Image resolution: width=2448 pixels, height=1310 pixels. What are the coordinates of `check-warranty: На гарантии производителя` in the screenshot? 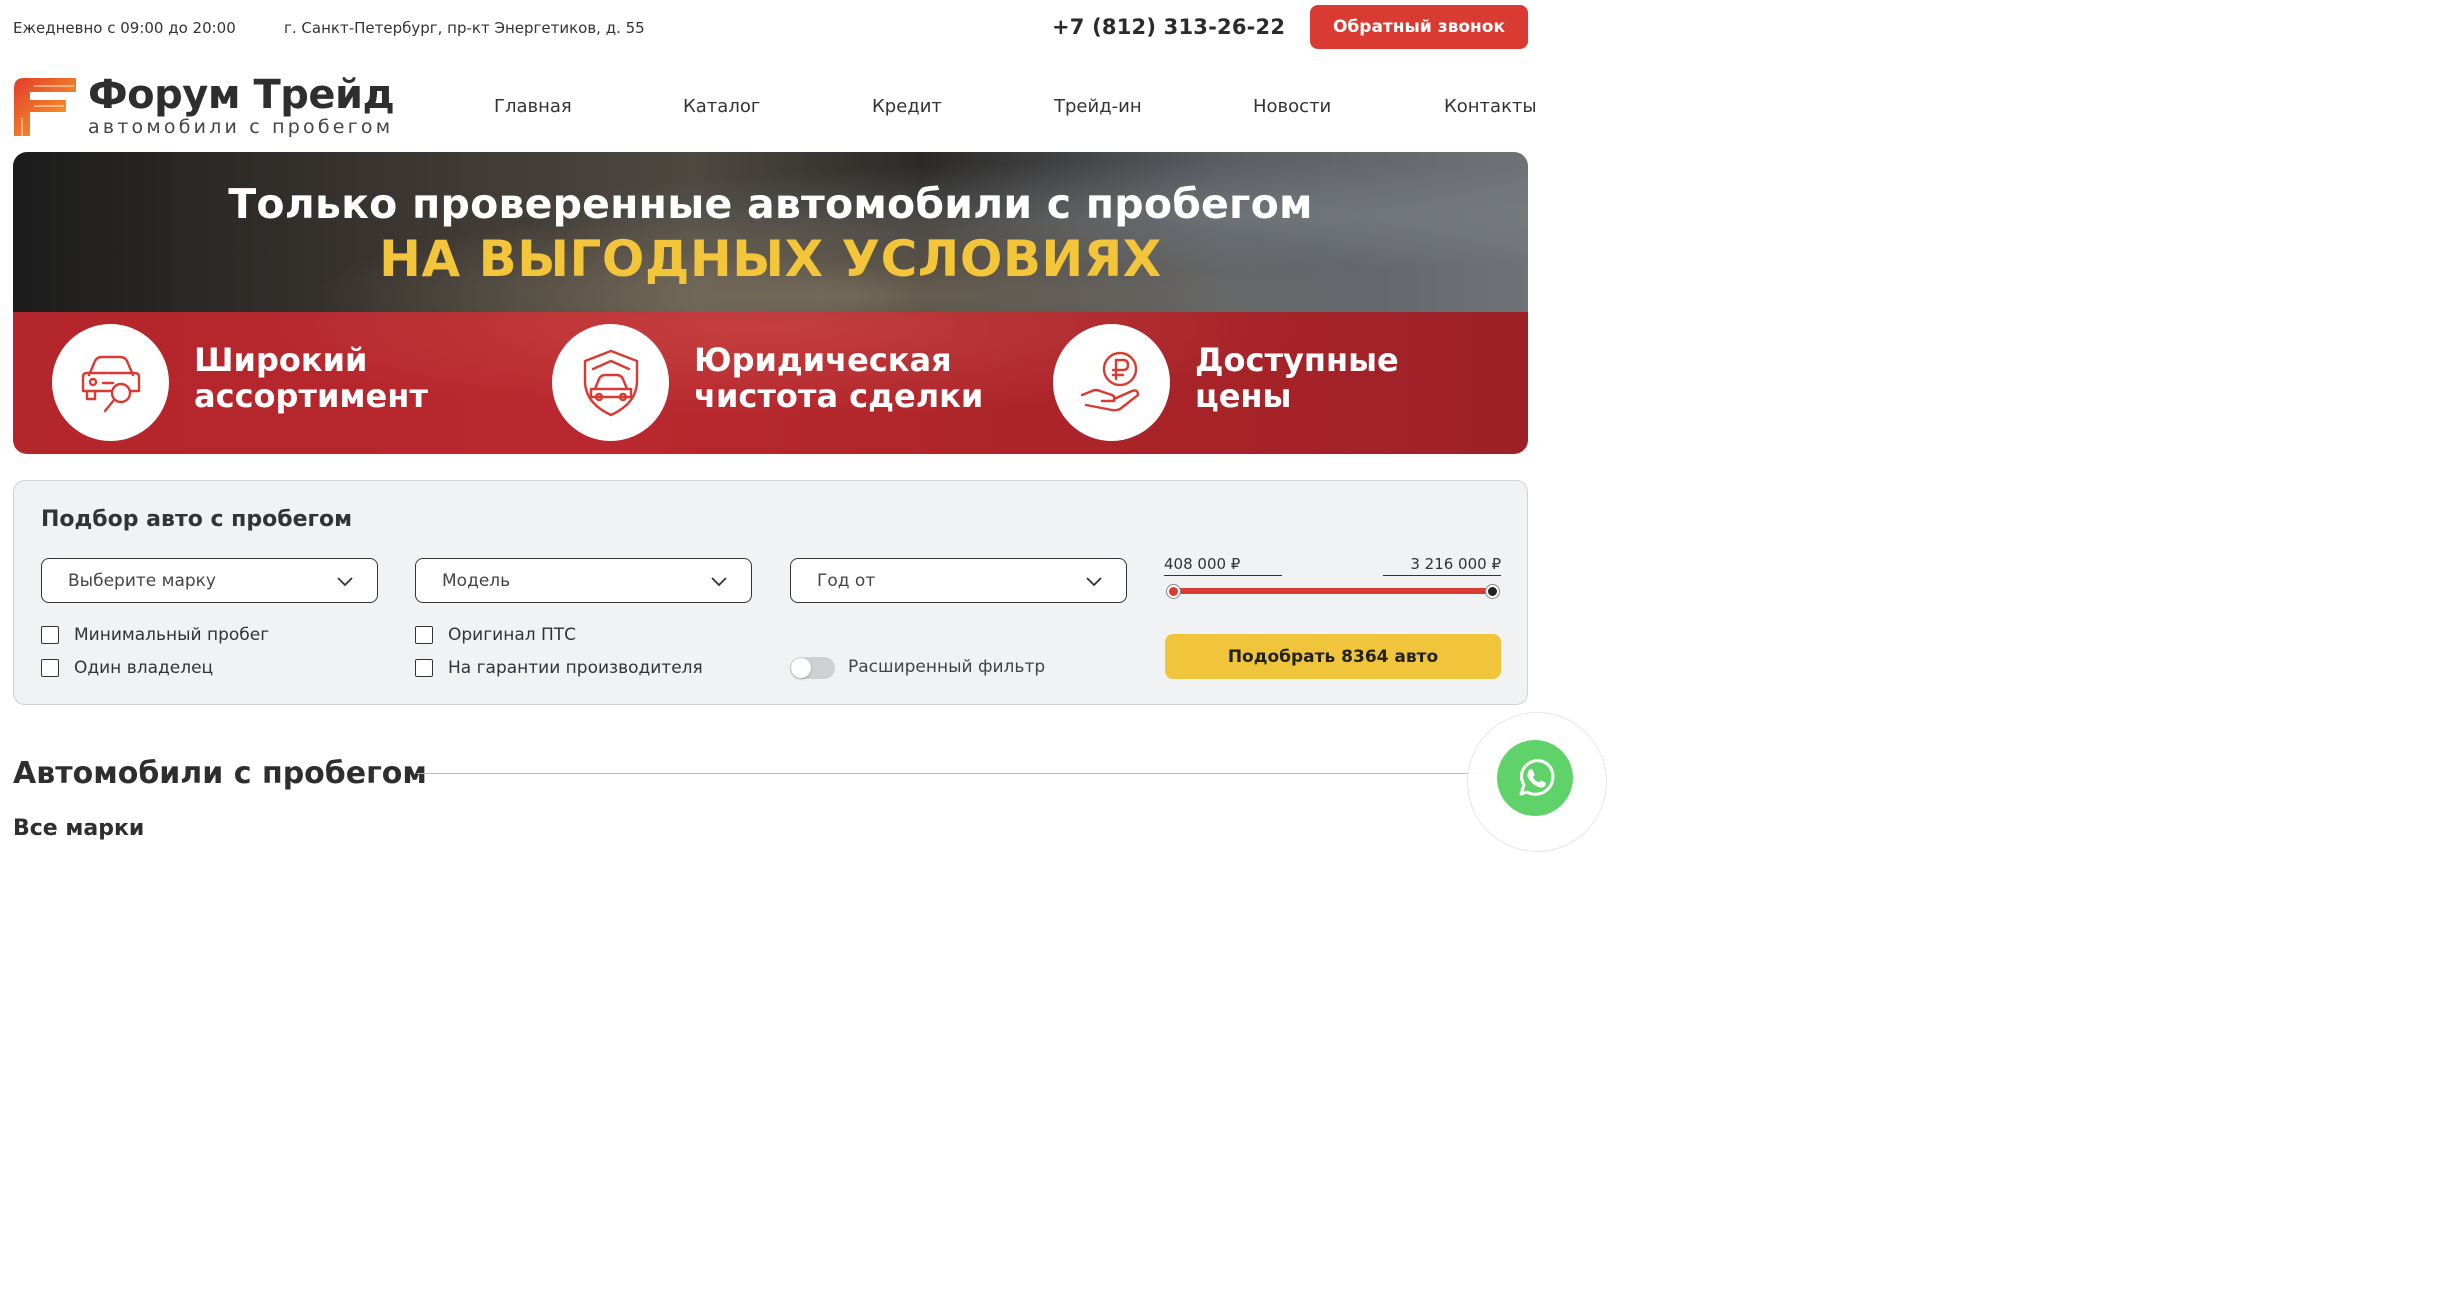 It's located at (559, 668).